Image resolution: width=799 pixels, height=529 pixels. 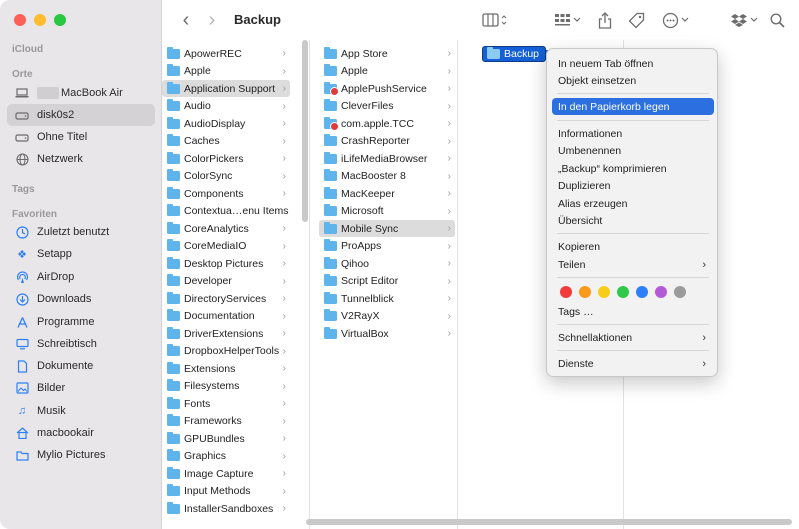 What do you see at coordinates (186, 20) in the screenshot?
I see `back-button: ‹` at bounding box center [186, 20].